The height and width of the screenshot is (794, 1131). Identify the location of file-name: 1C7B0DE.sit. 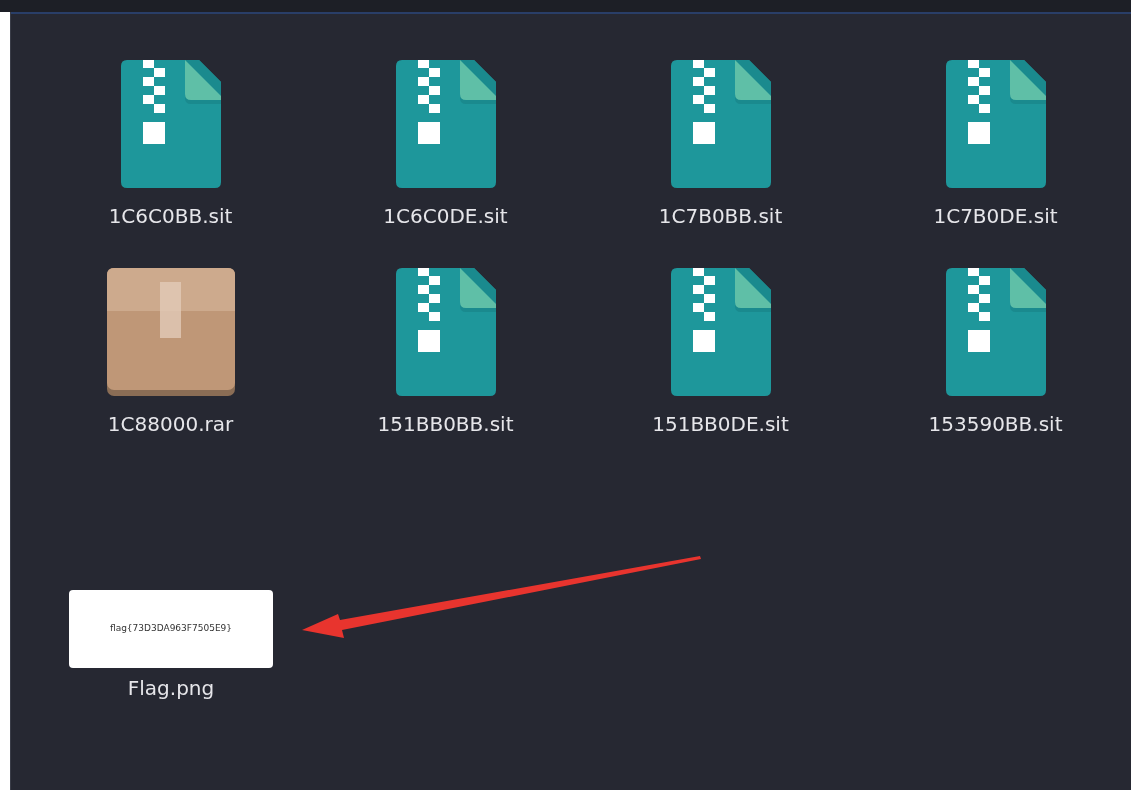
(995, 216).